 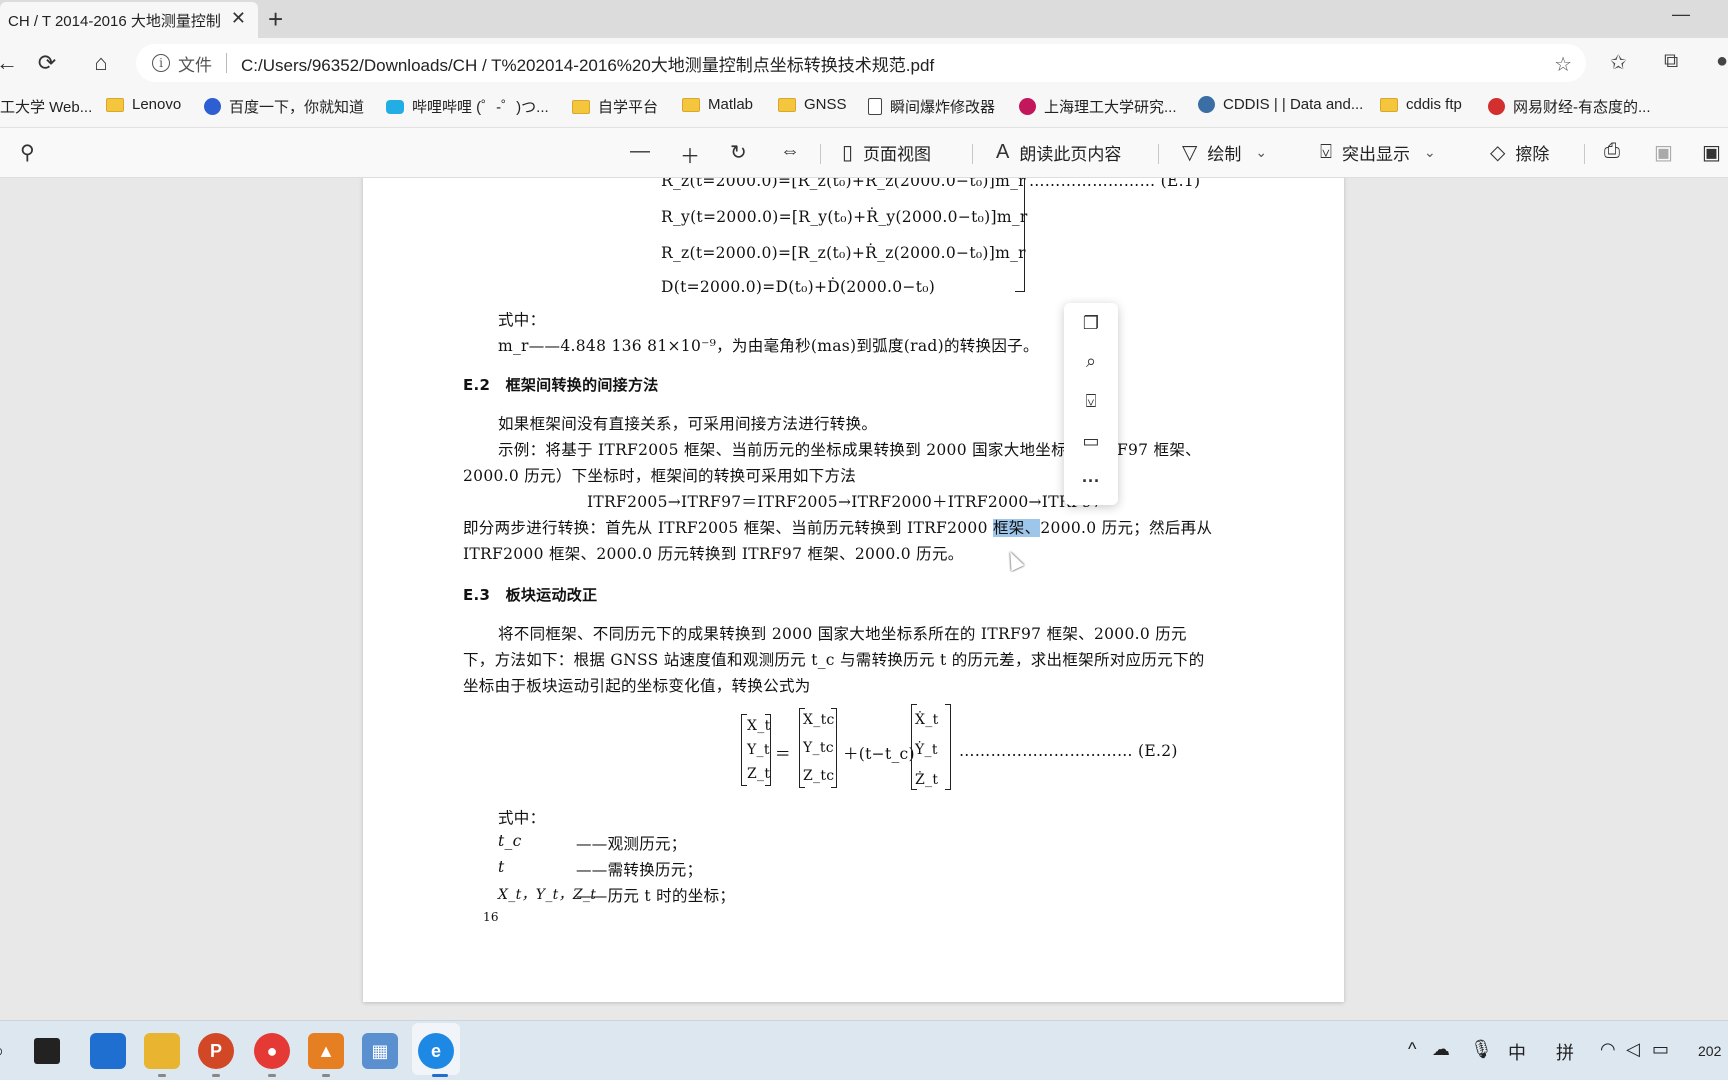 I want to click on bookmark-item: Matlab, so click(x=717, y=104).